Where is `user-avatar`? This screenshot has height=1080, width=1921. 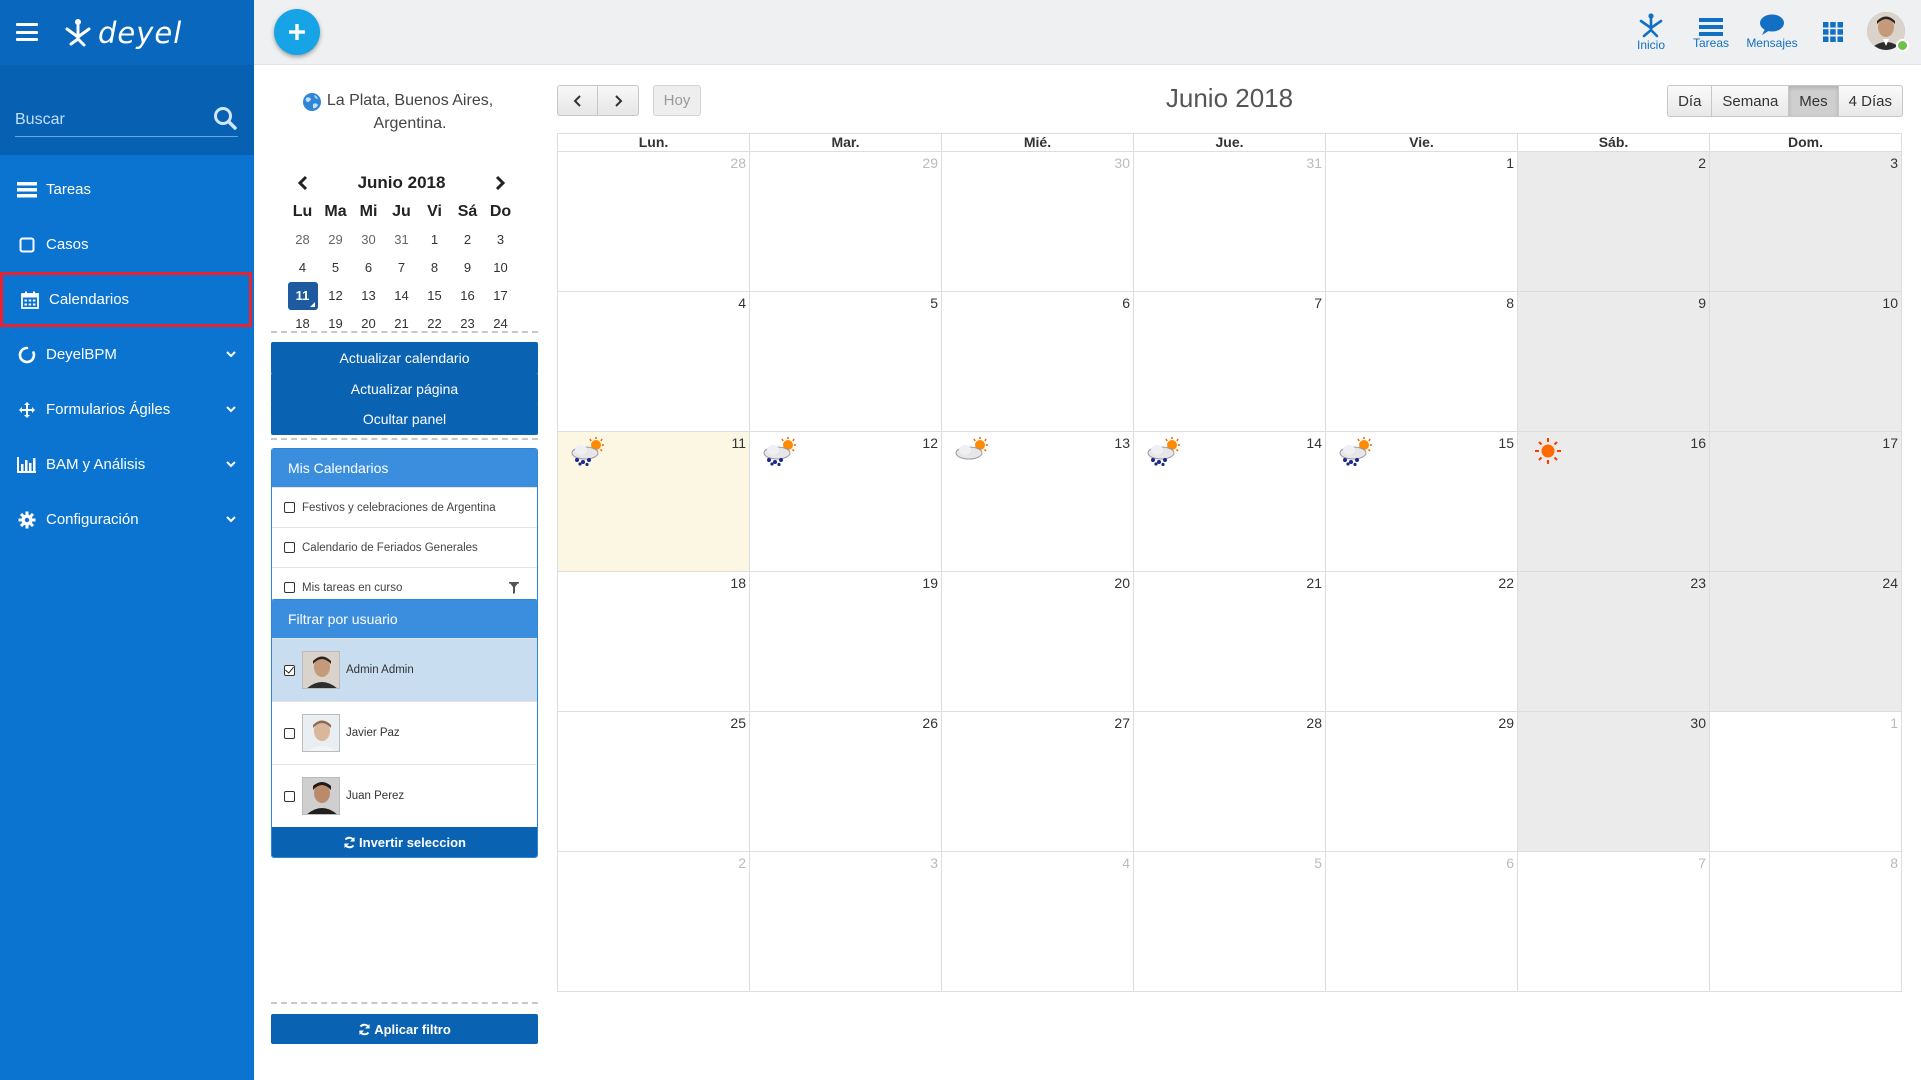 user-avatar is located at coordinates (1888, 33).